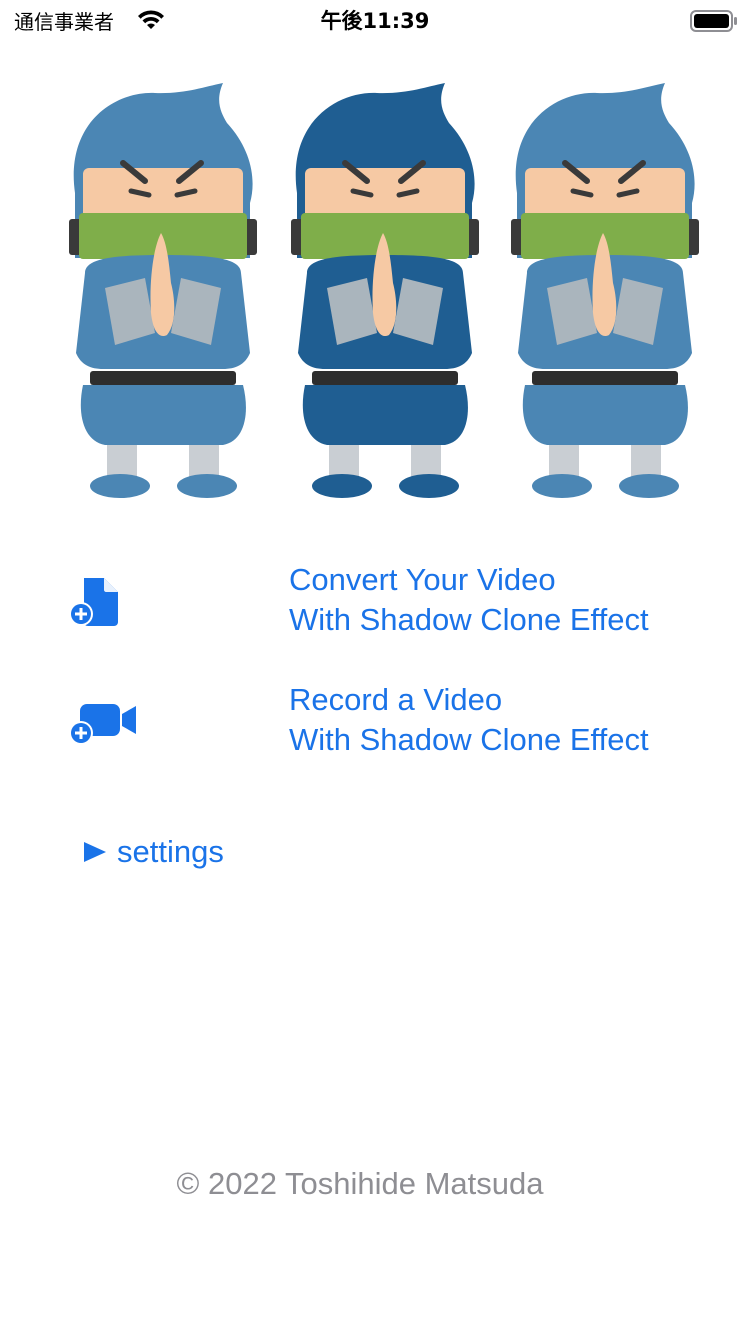 The image size is (750, 1334). What do you see at coordinates (170, 851) in the screenshot?
I see `settings-label: settings` at bounding box center [170, 851].